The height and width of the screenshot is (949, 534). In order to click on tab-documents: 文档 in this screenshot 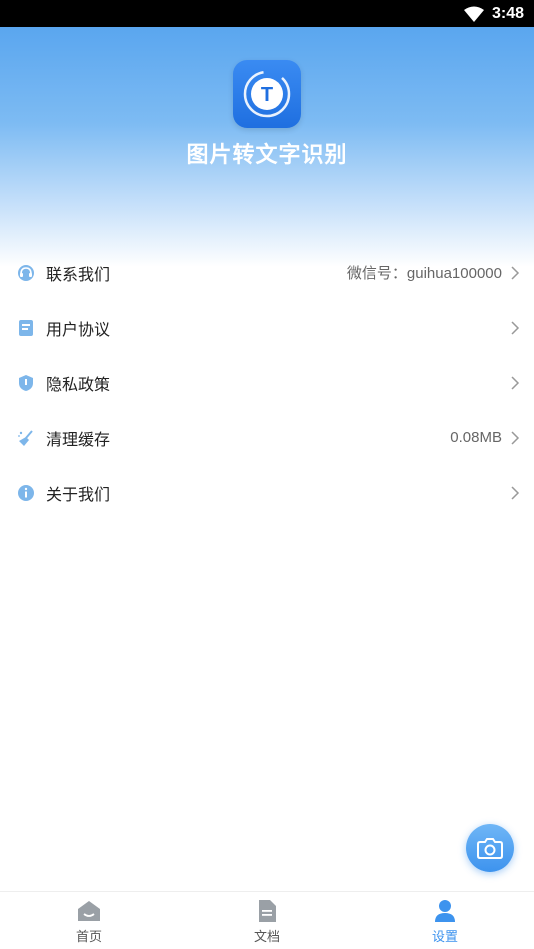, I will do `click(267, 920)`.